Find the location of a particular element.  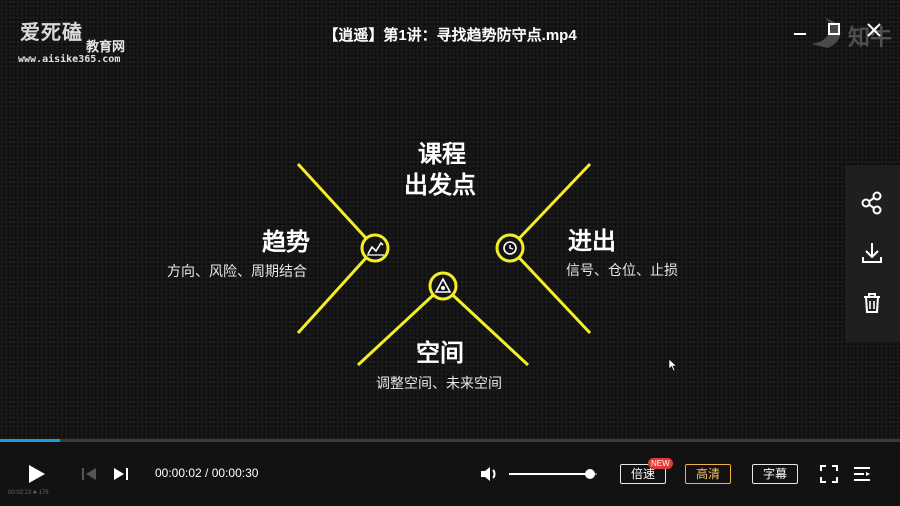

triangle-node-icon is located at coordinates (443, 286).